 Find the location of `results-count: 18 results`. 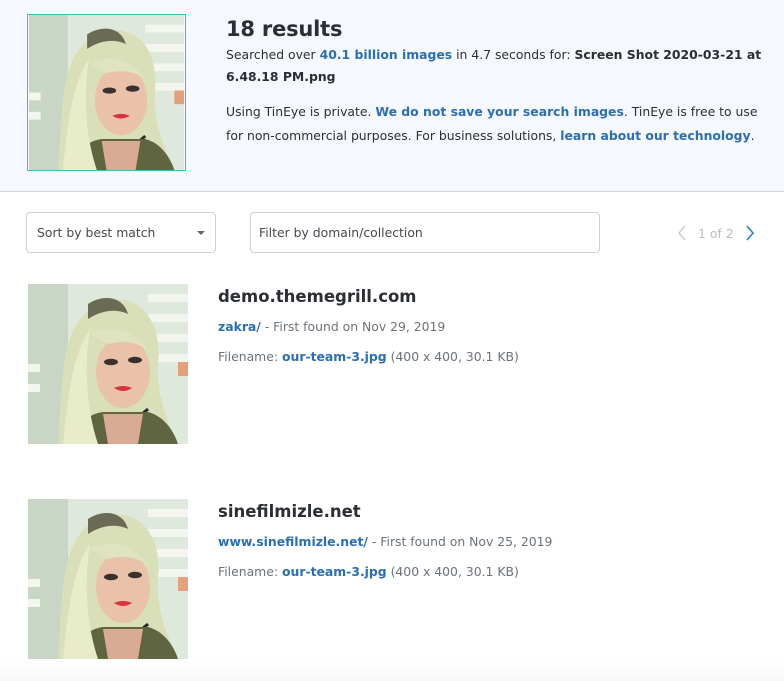

results-count: 18 results is located at coordinates (284, 29).